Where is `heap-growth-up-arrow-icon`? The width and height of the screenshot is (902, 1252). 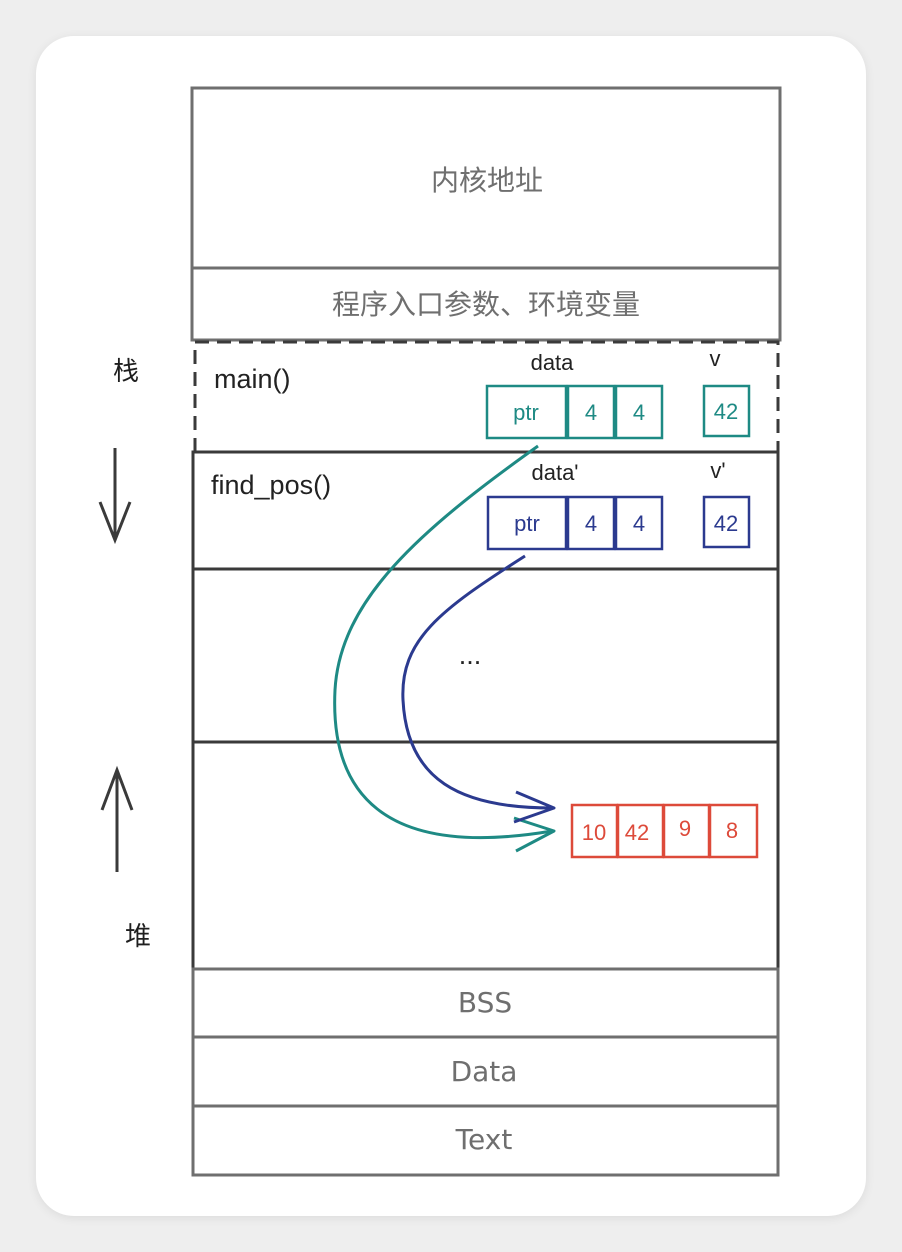
heap-growth-up-arrow-icon is located at coordinates (117, 818).